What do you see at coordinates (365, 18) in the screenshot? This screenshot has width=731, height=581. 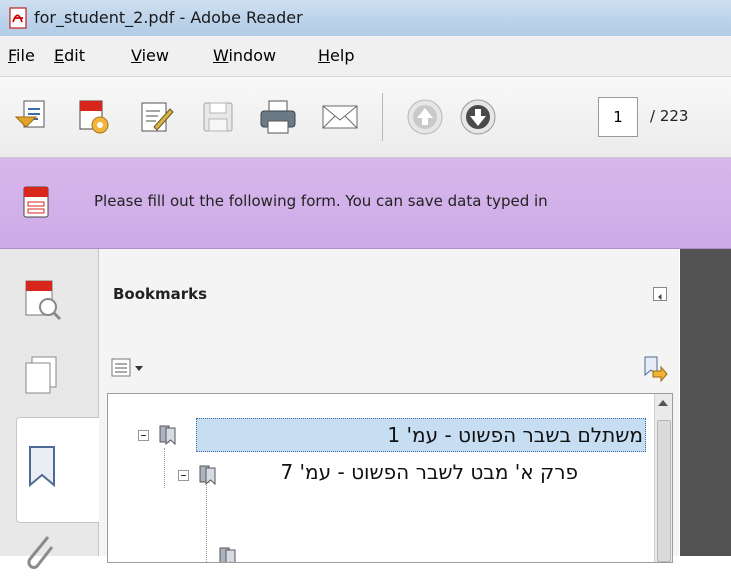 I see `title-bar: for_student_2.pdf - Adobe Reader` at bounding box center [365, 18].